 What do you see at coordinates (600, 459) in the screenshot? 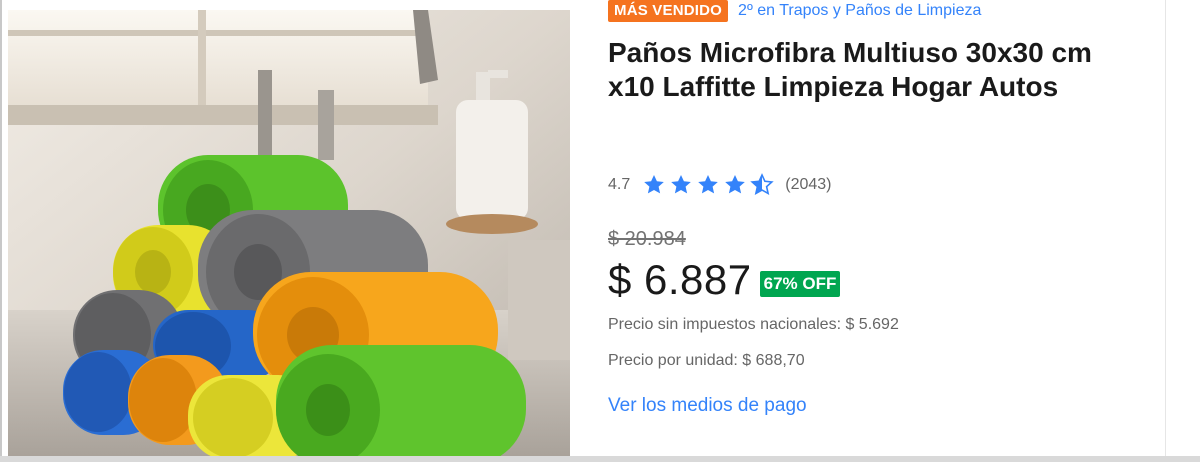
I see `bottom-scrollbar-track` at bounding box center [600, 459].